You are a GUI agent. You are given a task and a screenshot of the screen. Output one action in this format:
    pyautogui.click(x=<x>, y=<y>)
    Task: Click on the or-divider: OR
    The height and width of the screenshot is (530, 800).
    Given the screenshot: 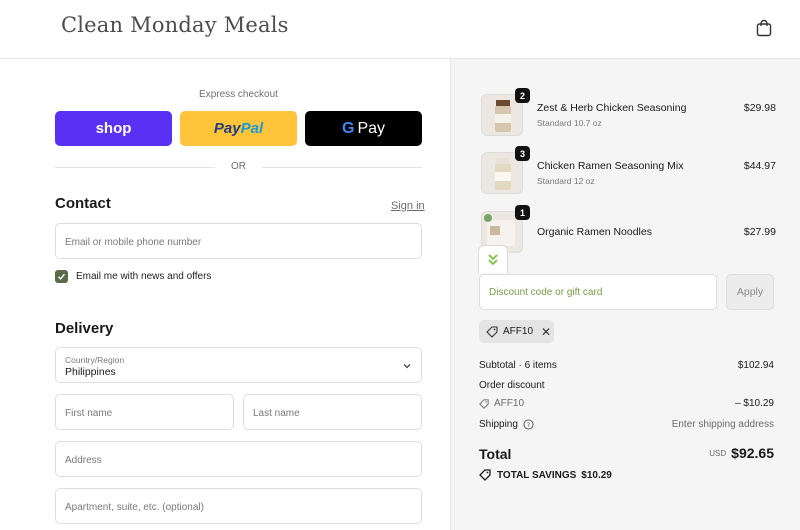 What is the action you would take?
    pyautogui.click(x=238, y=167)
    